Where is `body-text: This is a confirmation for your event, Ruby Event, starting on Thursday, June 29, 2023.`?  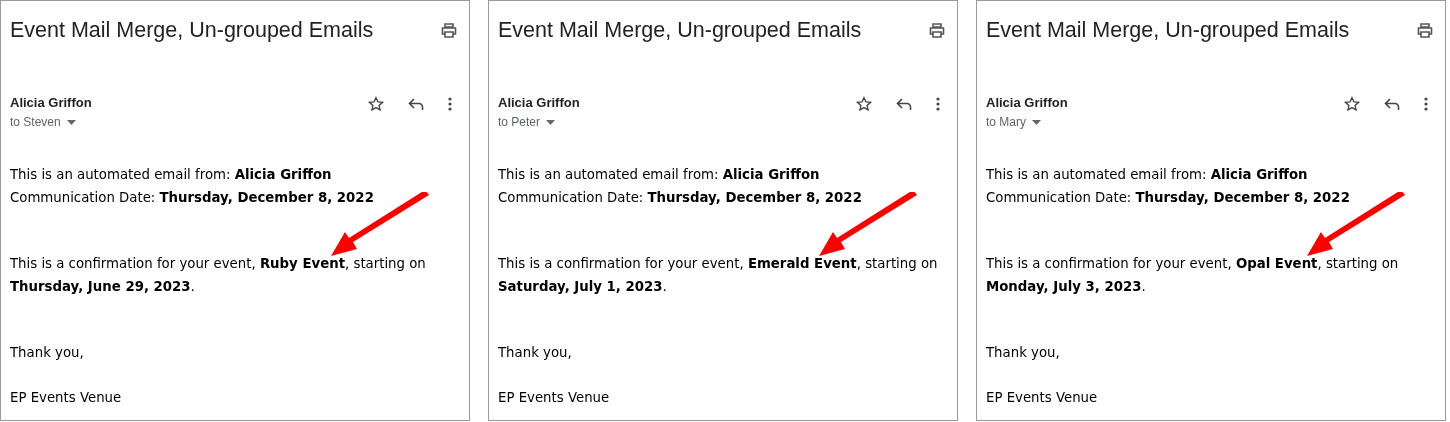 body-text: This is a confirmation for your event, Ruby Event, starting on Thursday, June 29, 2023. is located at coordinates (218, 275).